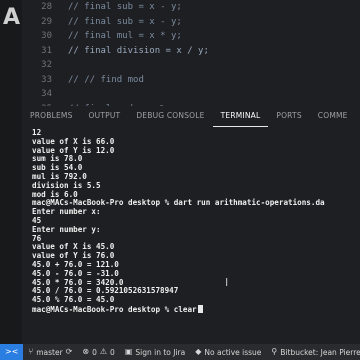 This screenshot has width=360, height=360. What do you see at coordinates (138, 50) in the screenshot?
I see `code-text: // final division = x / y;` at bounding box center [138, 50].